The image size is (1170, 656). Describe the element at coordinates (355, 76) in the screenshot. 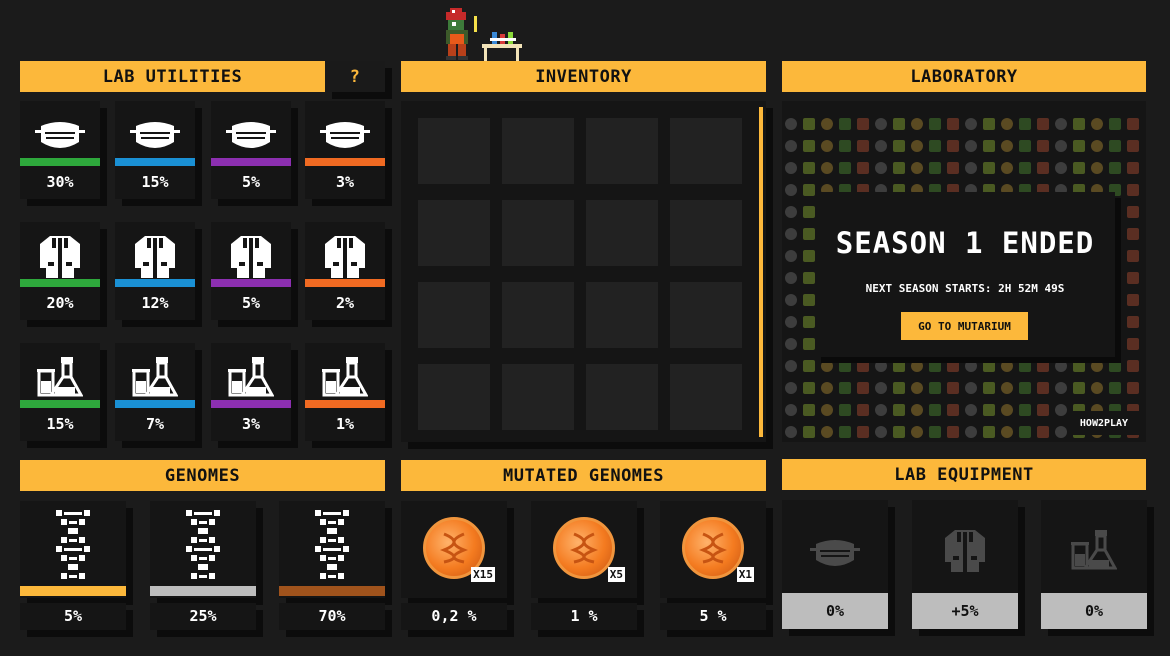

I see `help-button: ?` at that location.